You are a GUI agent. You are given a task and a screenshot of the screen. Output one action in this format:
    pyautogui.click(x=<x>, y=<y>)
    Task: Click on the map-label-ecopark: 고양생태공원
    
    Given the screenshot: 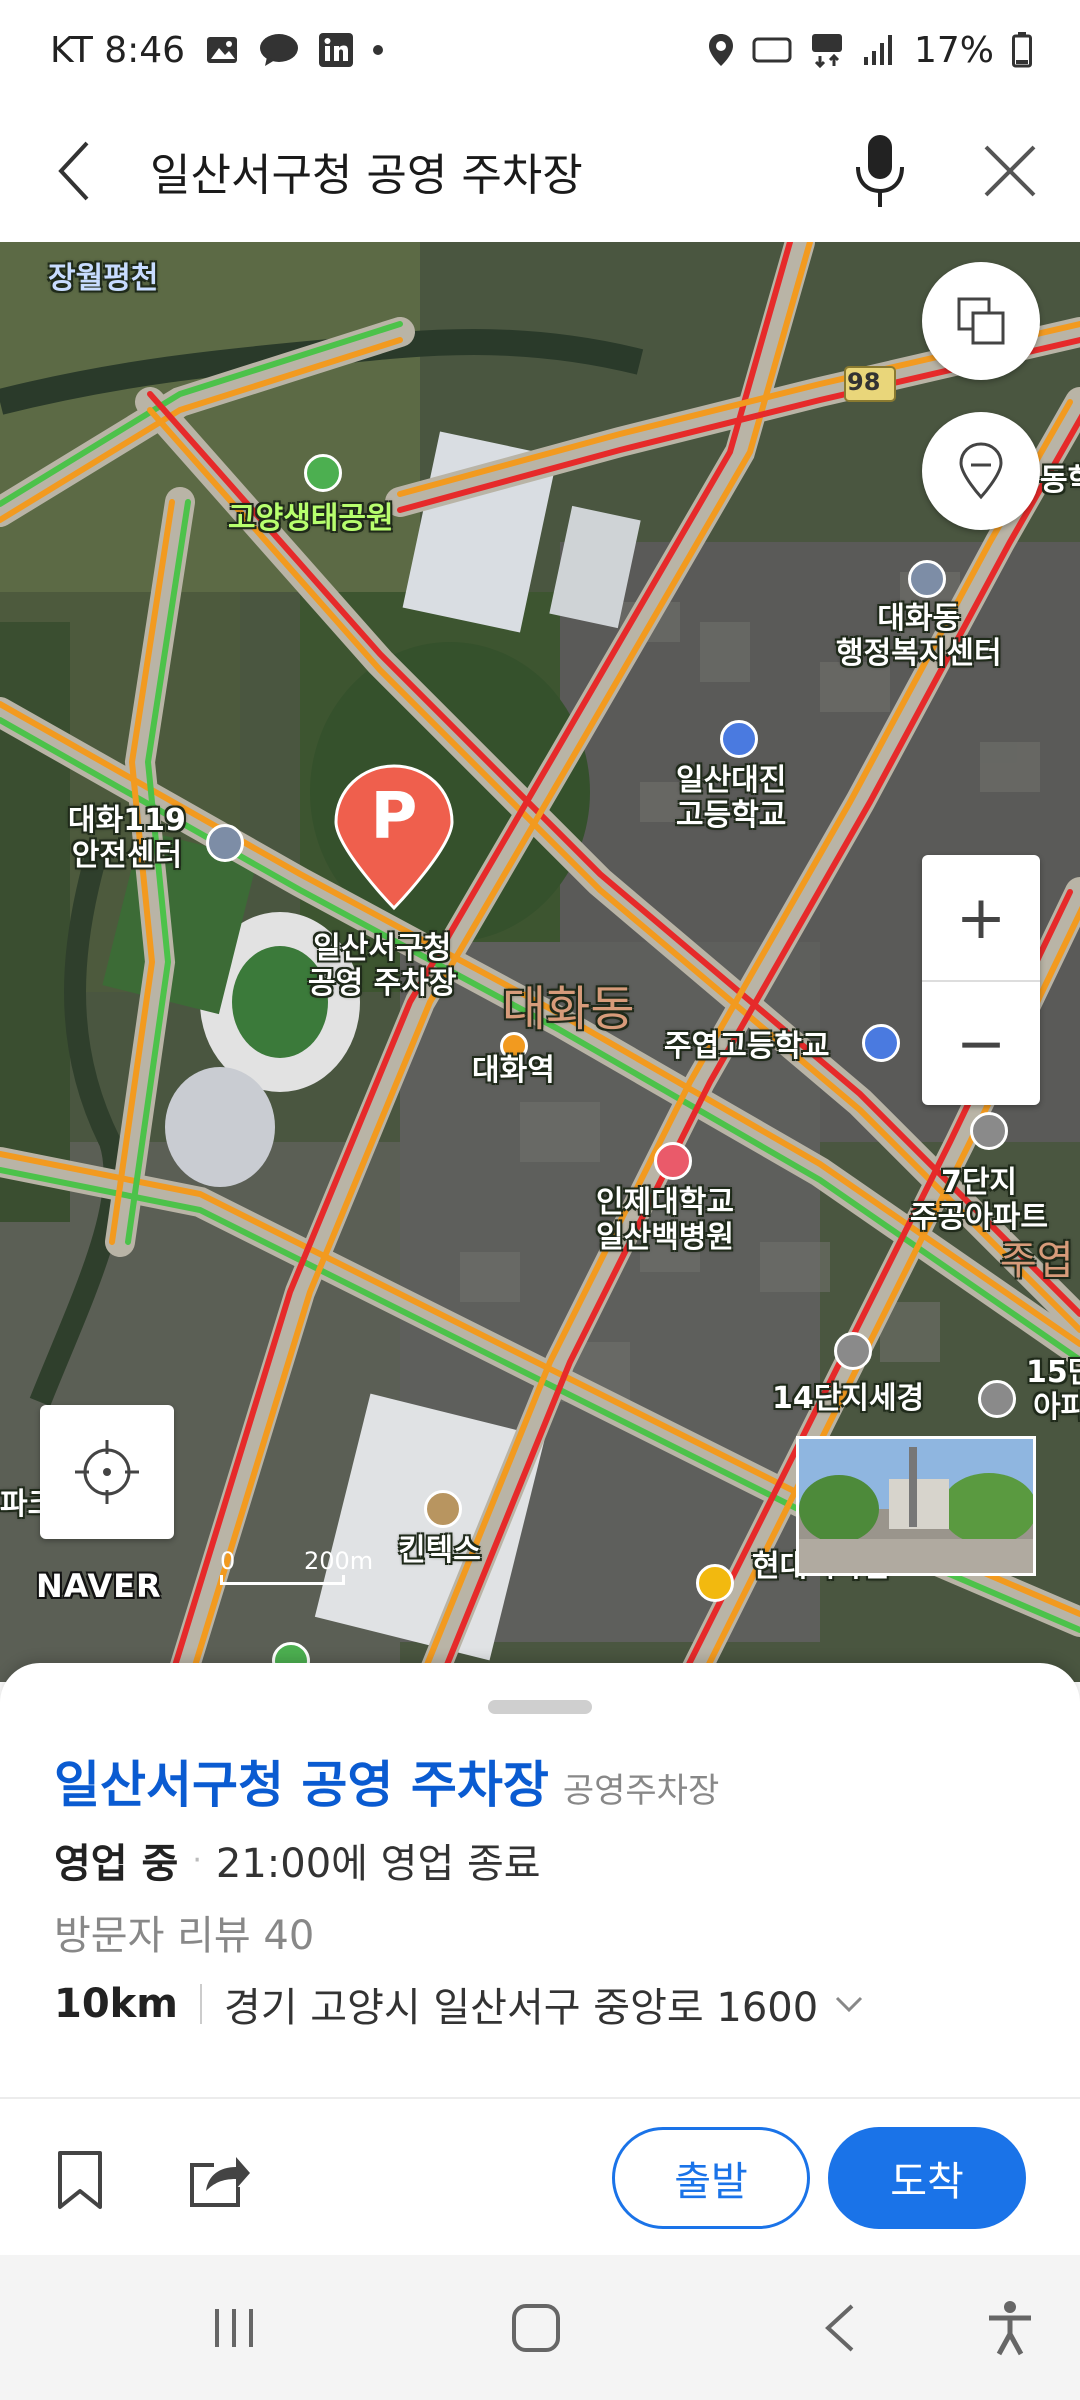 What is the action you would take?
    pyautogui.click(x=311, y=519)
    